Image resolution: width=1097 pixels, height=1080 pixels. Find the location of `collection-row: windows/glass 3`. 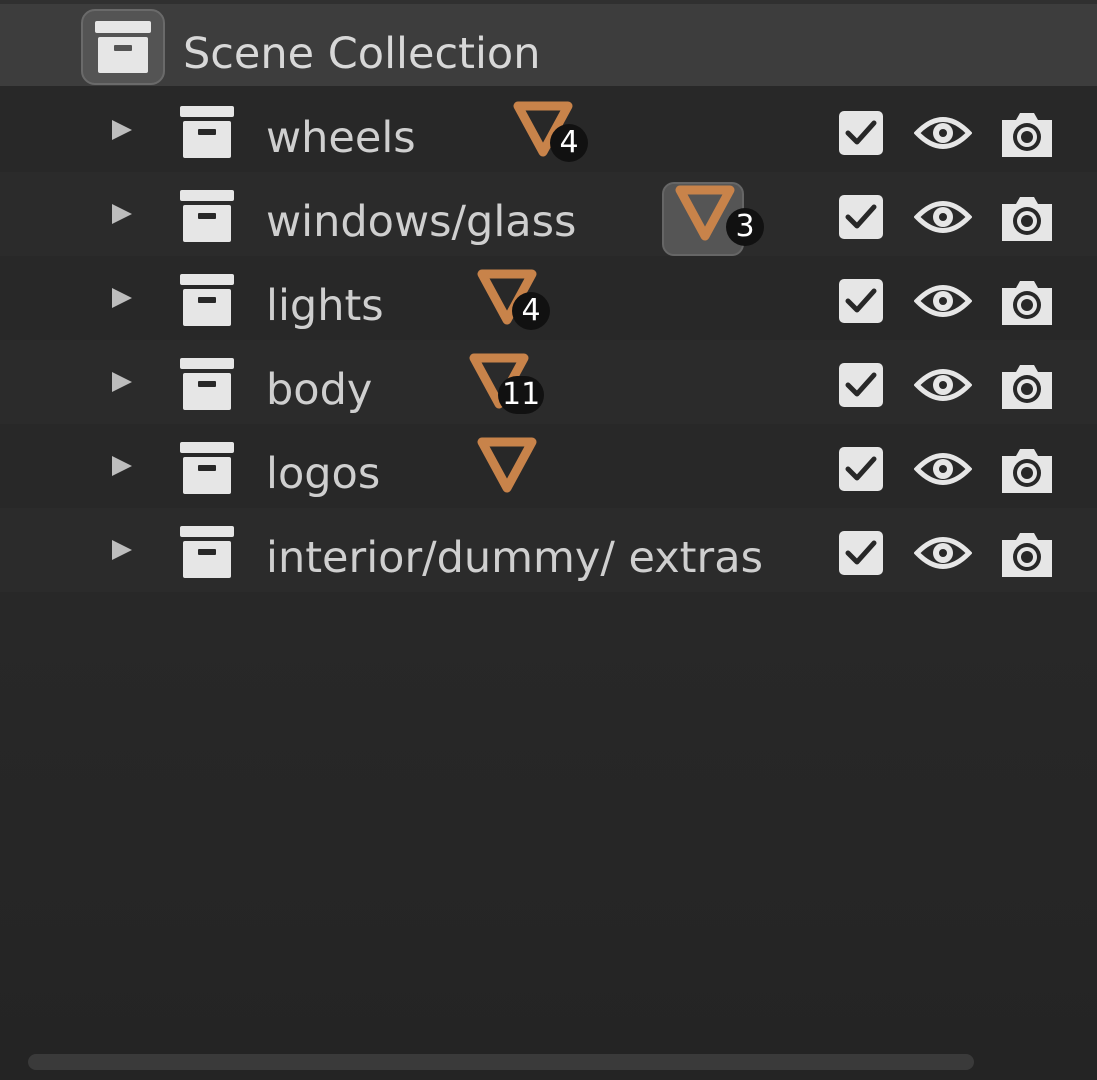

collection-row: windows/glass 3 is located at coordinates (548, 214).